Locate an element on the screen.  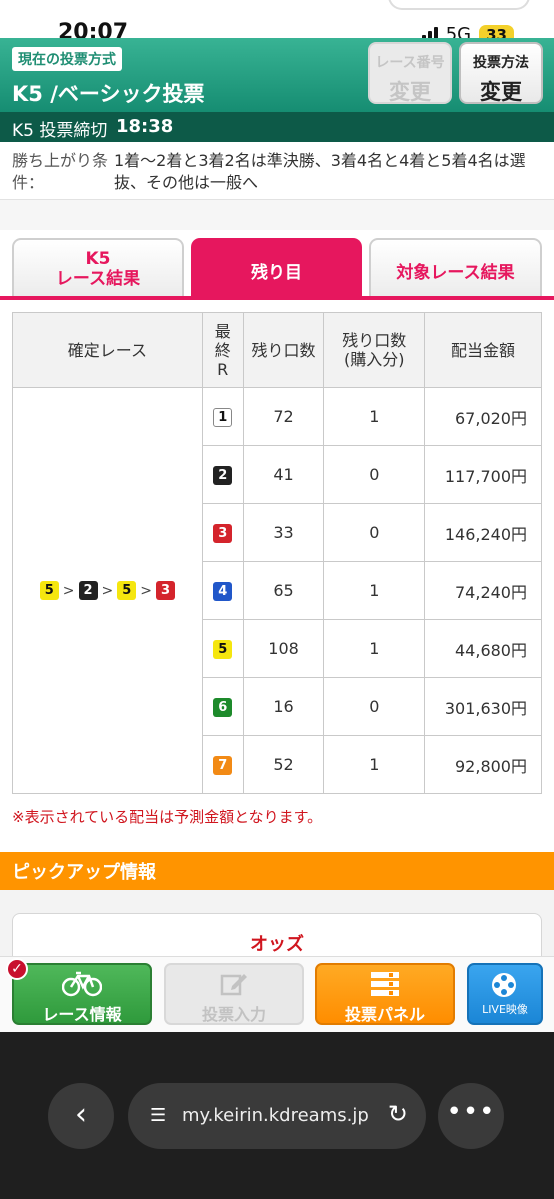
change-vote-method-label: 投票方法 is located at coordinates (501, 63).